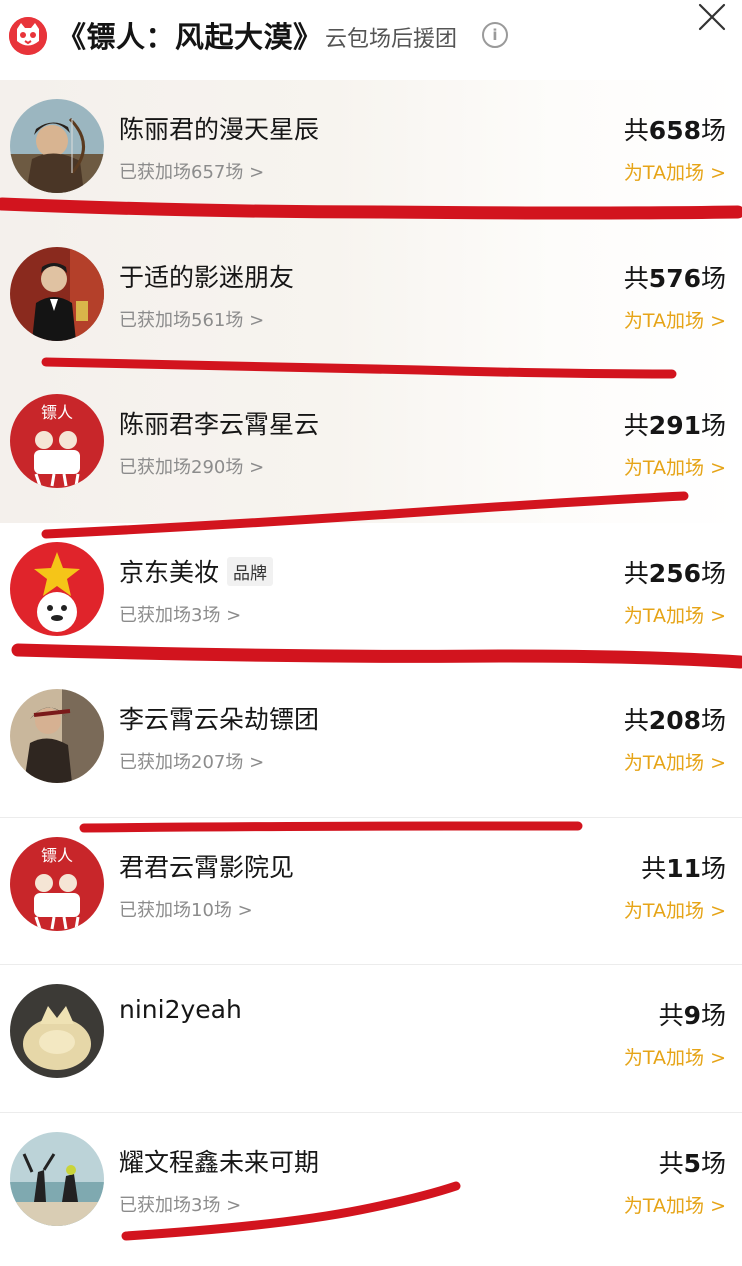  I want to click on group-name: 于适的影迷朋友, so click(207, 277).